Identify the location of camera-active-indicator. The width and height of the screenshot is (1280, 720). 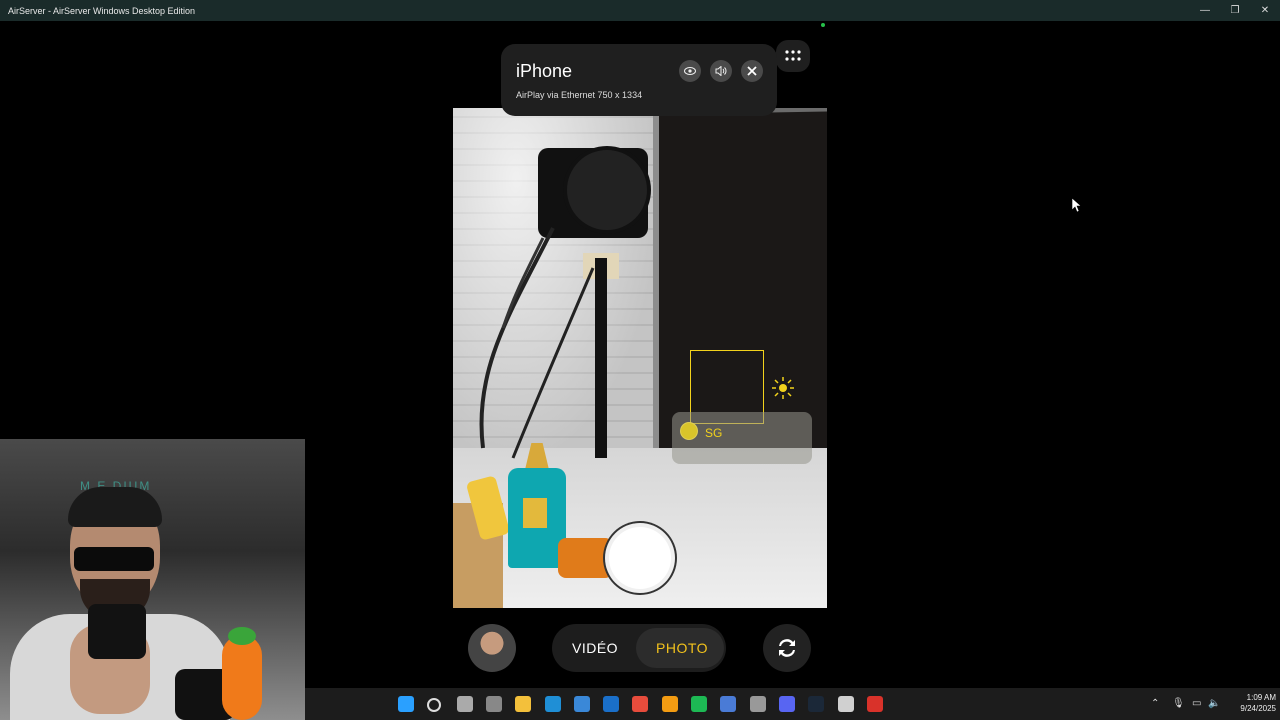
(823, 25).